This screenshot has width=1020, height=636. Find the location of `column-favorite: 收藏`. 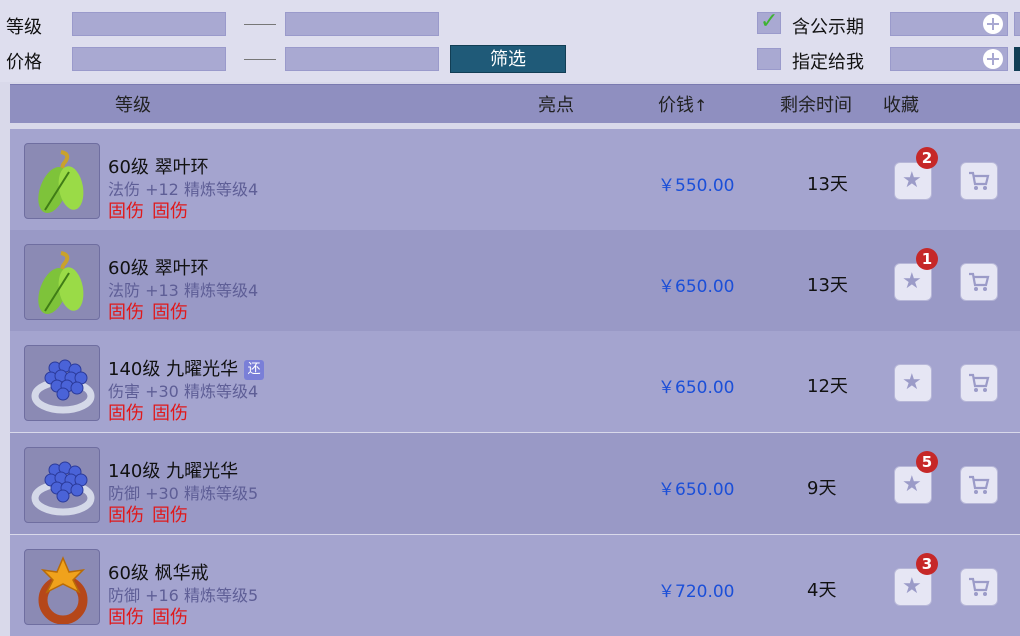

column-favorite: 收藏 is located at coordinates (901, 104).